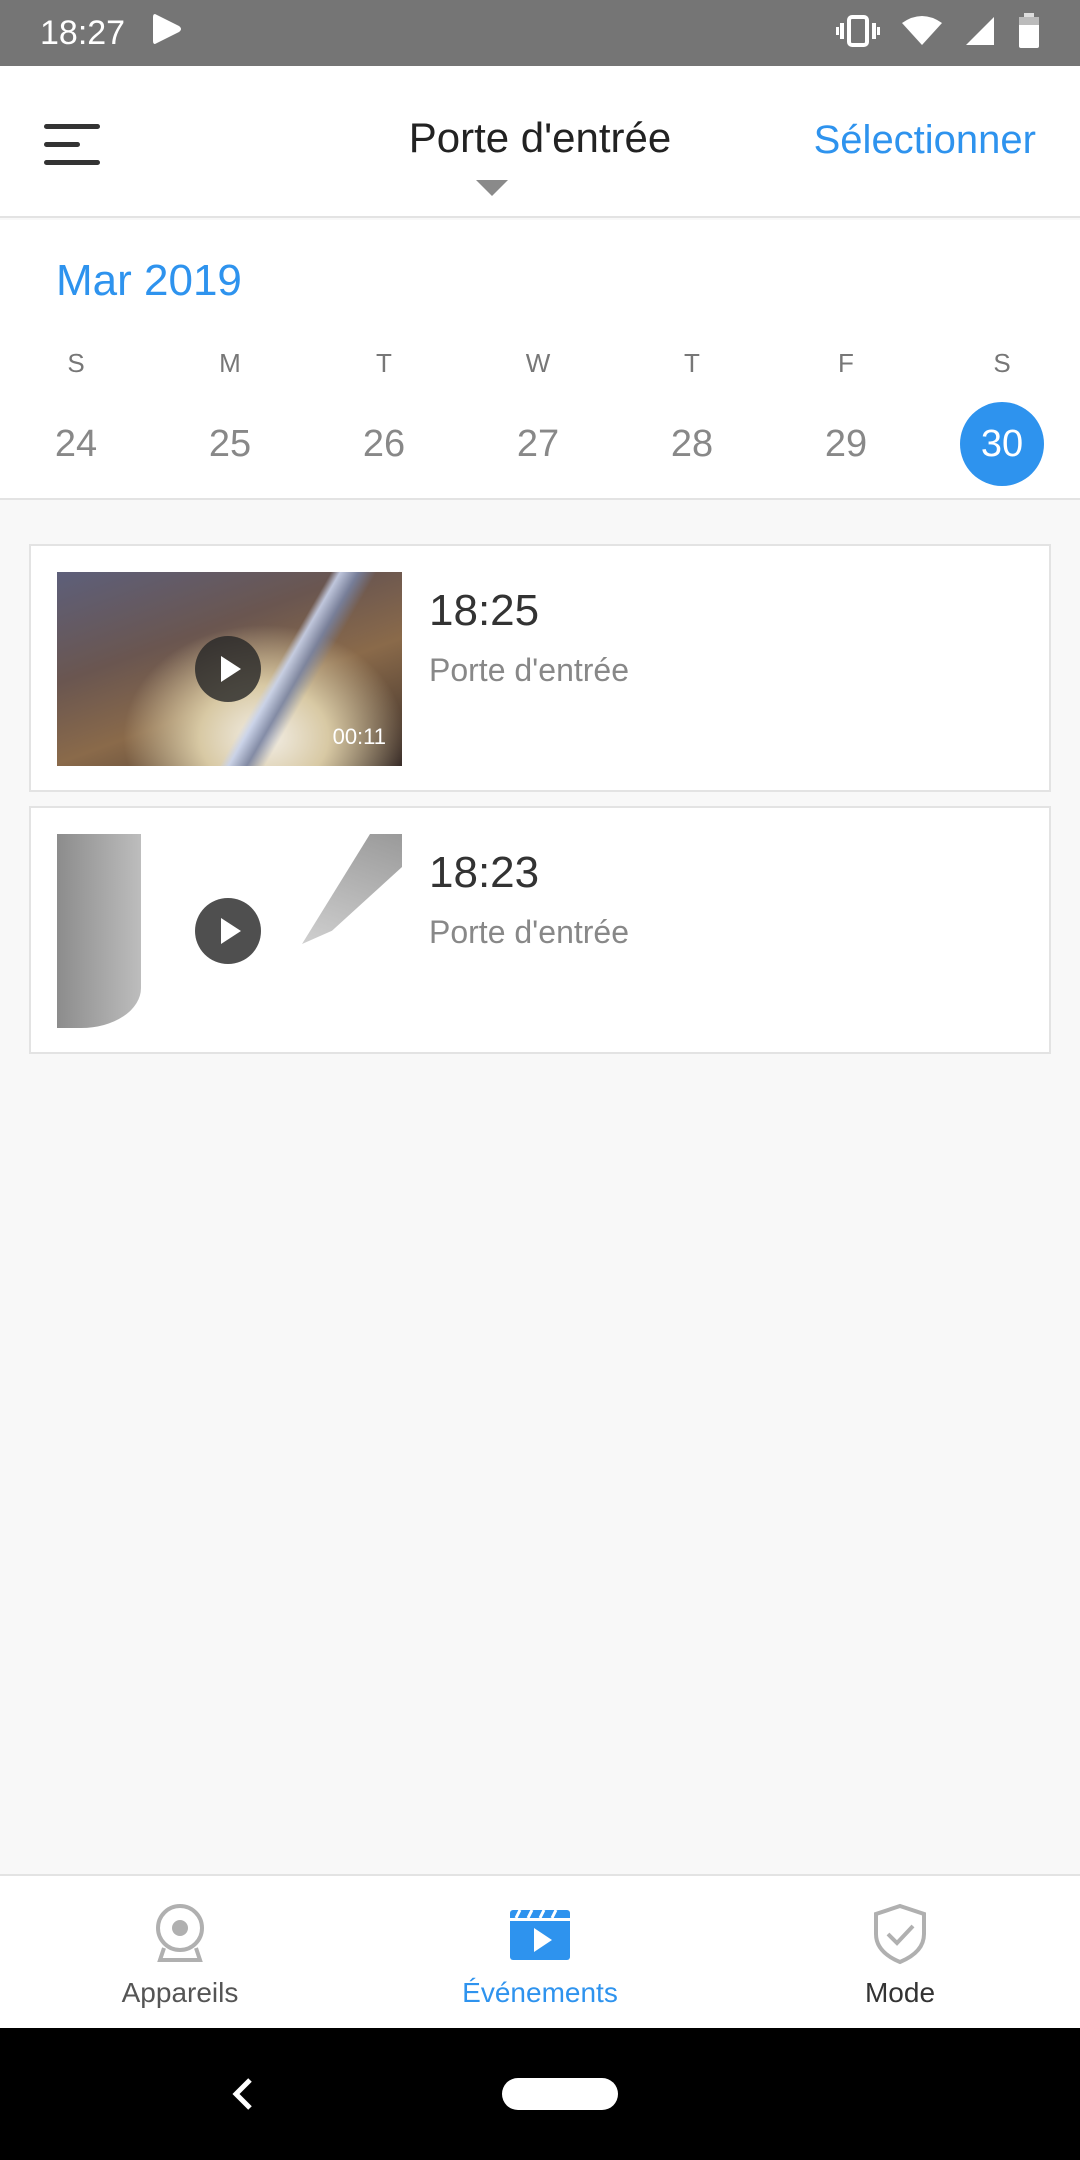  Describe the element at coordinates (846, 444) in the screenshot. I see `day-number: 29` at that location.